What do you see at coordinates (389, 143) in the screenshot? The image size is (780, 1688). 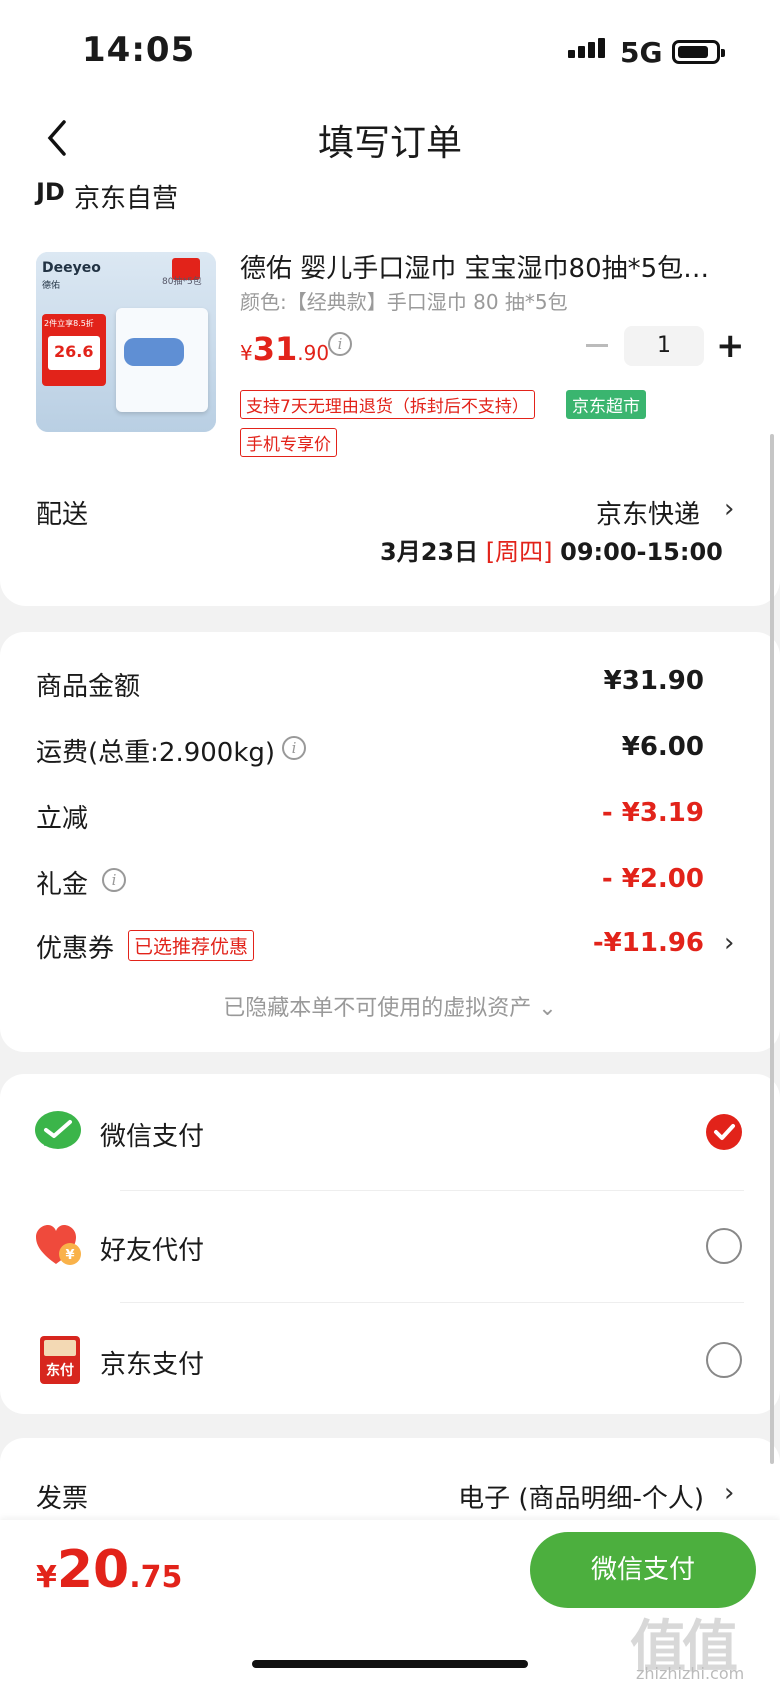 I see `page-title: 填写订单` at bounding box center [389, 143].